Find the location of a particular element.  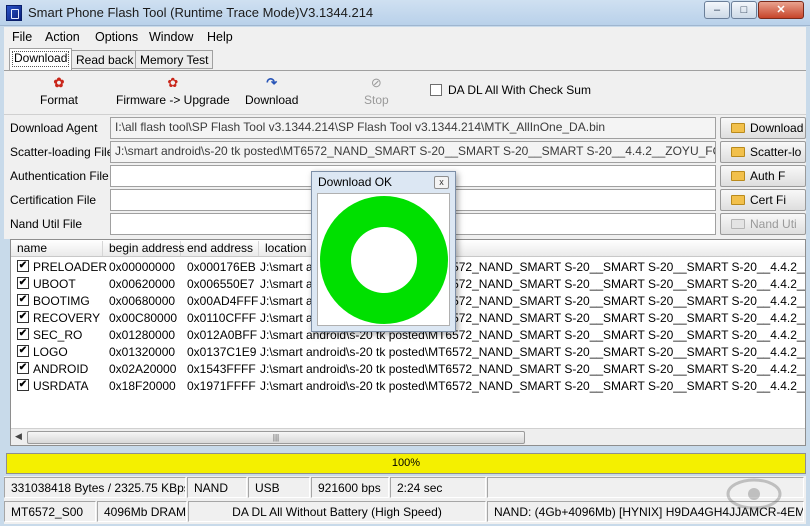

download-ok-dialog: Download OK x is located at coordinates (383, 251).